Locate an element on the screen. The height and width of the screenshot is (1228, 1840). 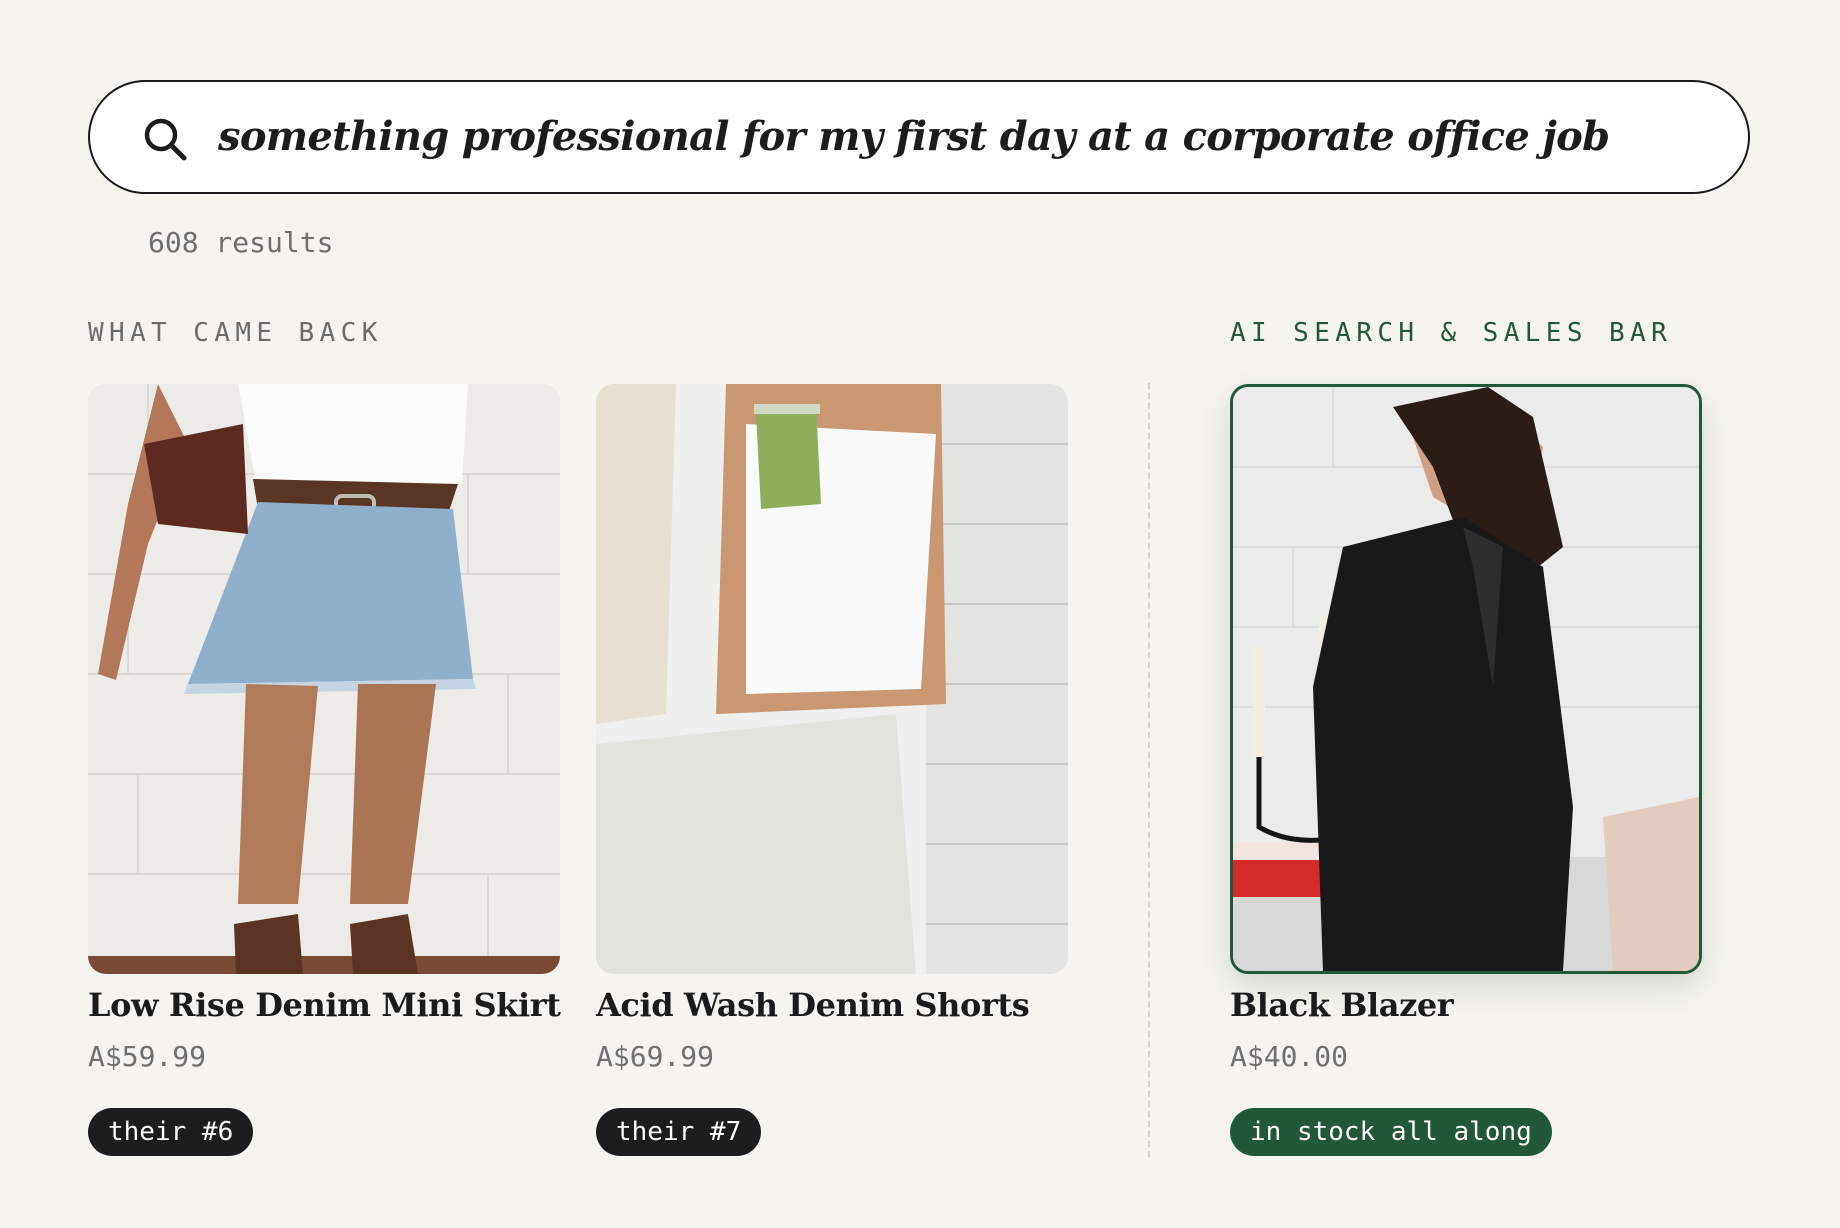
search-icon is located at coordinates (165, 139).